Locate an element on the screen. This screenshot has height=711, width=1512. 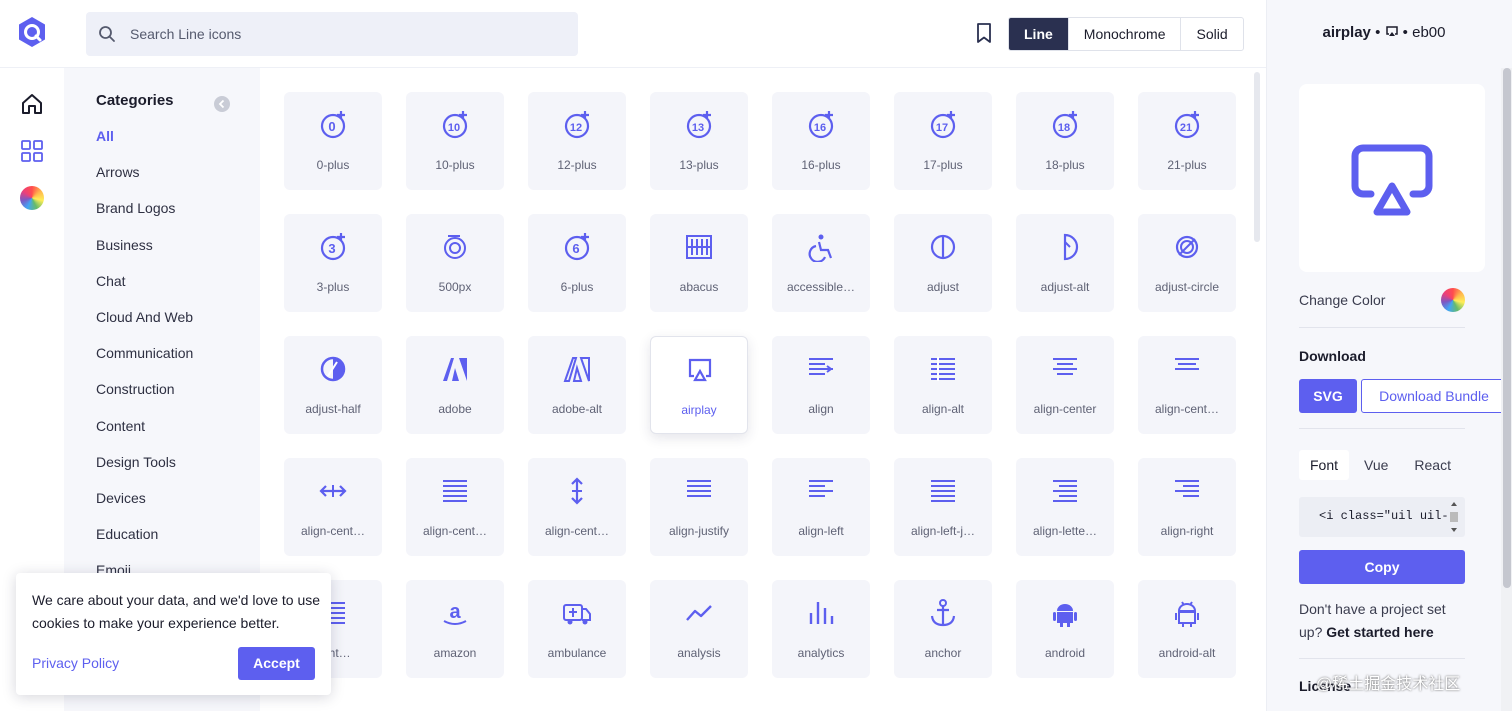
icon-tile: 18 18-plus is located at coordinates (1065, 141).